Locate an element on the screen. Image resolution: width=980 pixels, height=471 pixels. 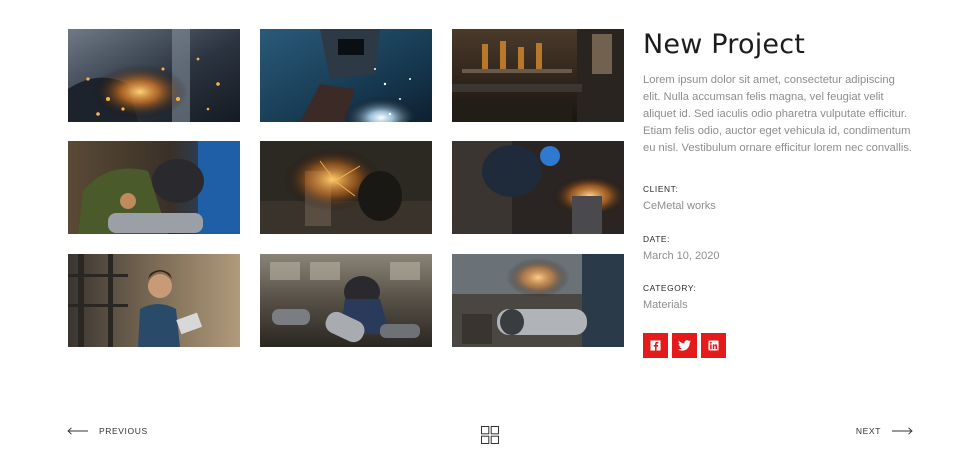
gallery-image-woman-with-tablet is located at coordinates (154, 300).